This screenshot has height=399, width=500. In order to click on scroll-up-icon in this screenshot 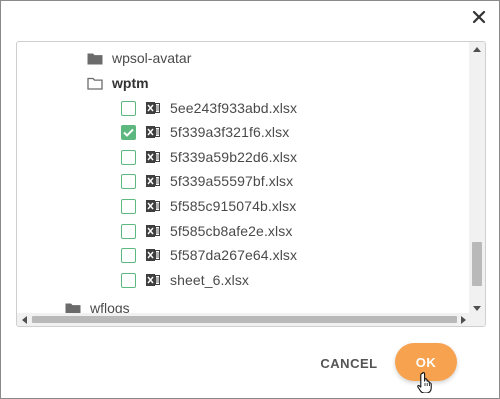, I will do `click(477, 49)`.